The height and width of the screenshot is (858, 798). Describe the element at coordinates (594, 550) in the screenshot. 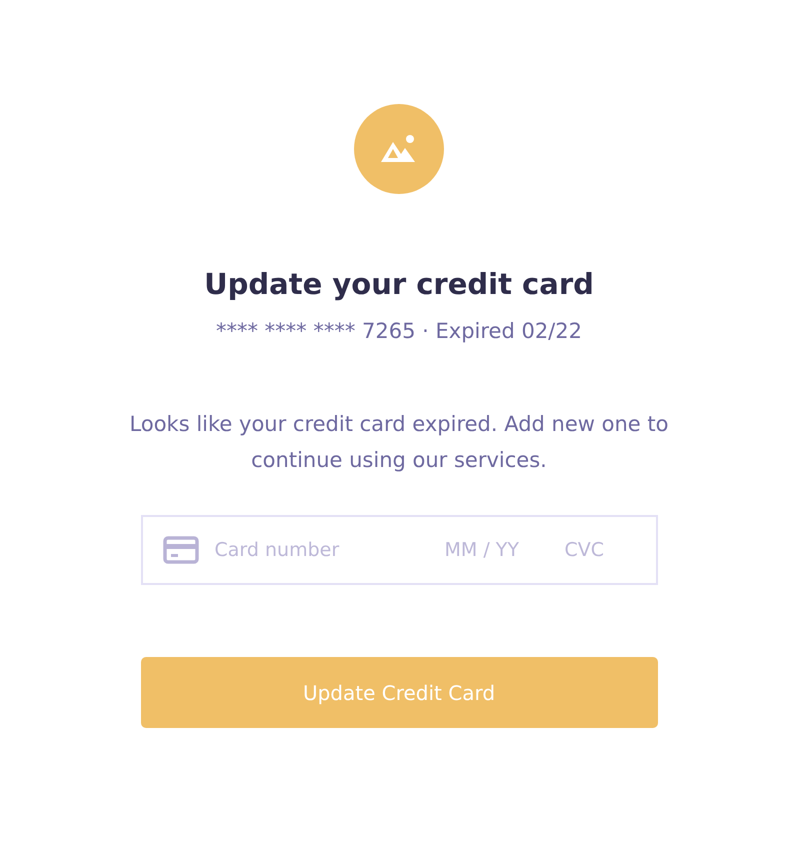

I see `card-input: CVC` at that location.